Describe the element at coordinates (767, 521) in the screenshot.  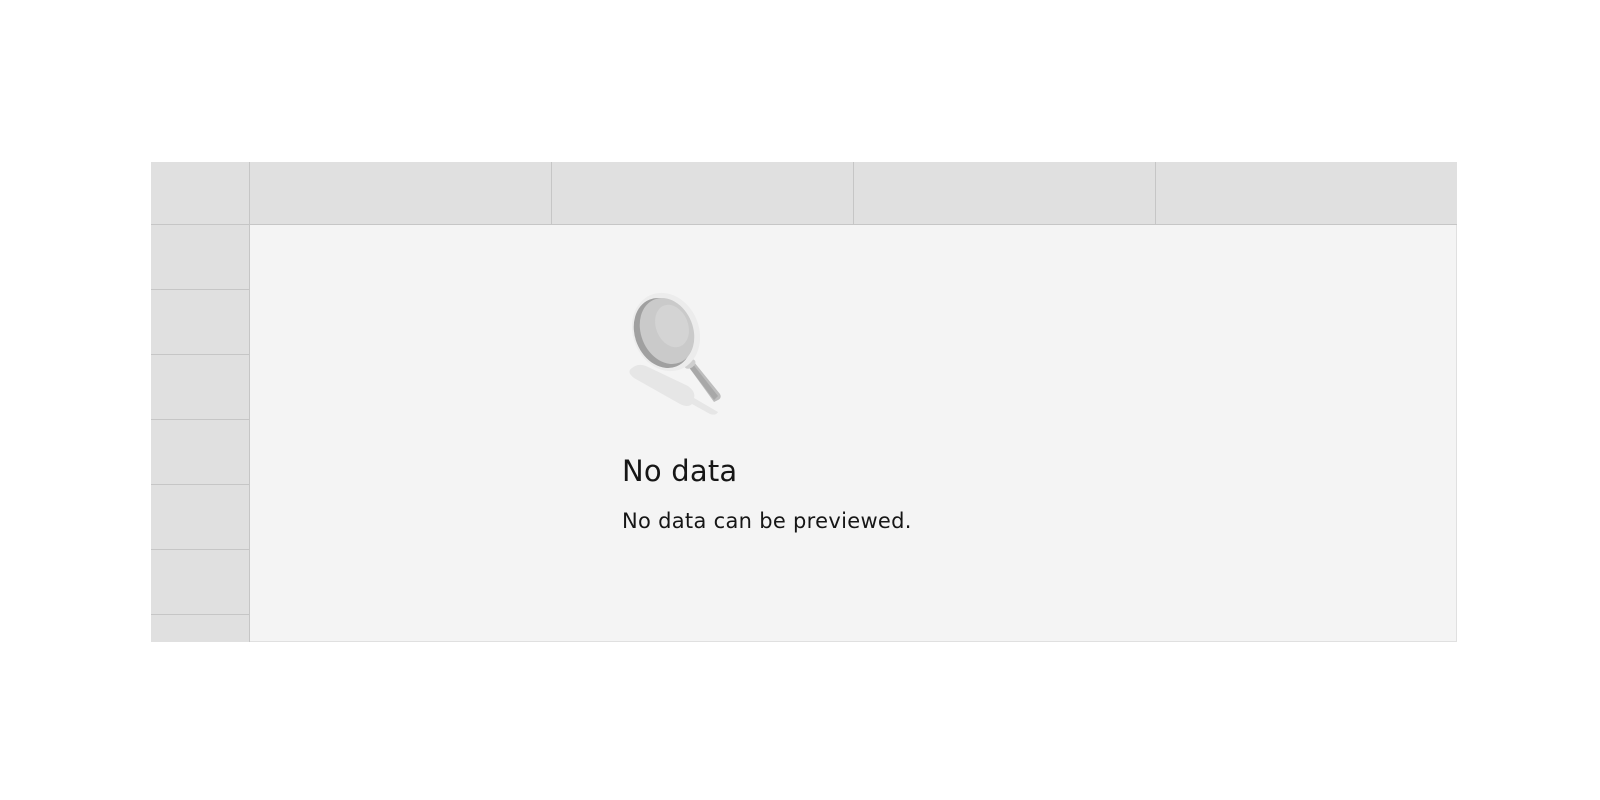
I see `empty-state-subtitle: No data can be previewed.` at that location.